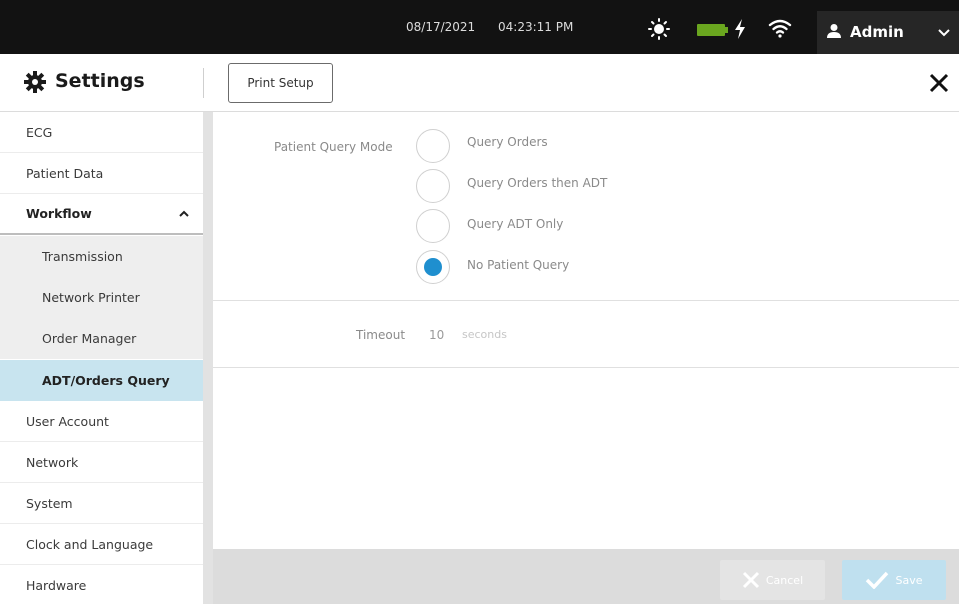  What do you see at coordinates (877, 32) in the screenshot?
I see `user-name: Admin` at bounding box center [877, 32].